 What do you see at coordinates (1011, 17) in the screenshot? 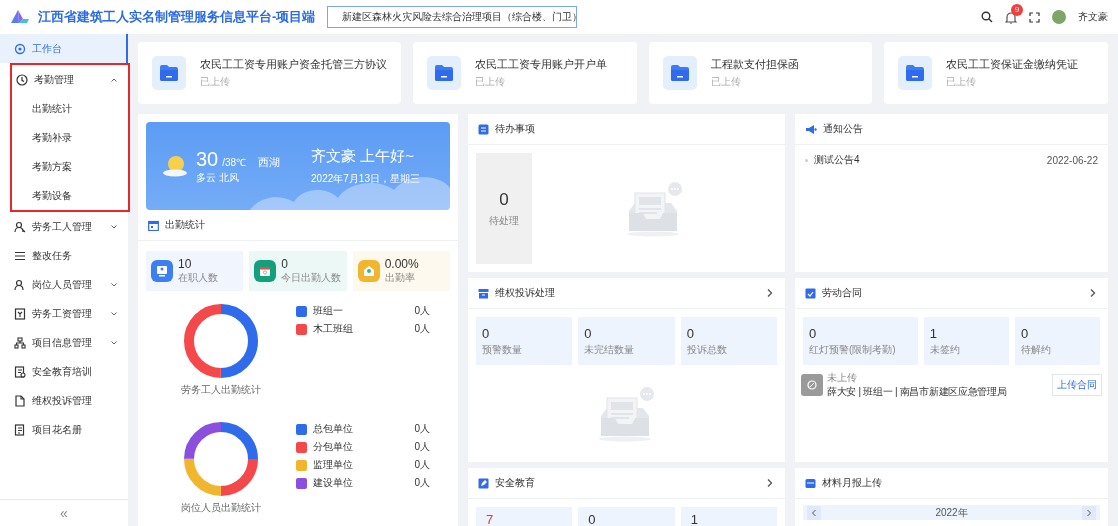
I see `bell-icon` at bounding box center [1011, 17].